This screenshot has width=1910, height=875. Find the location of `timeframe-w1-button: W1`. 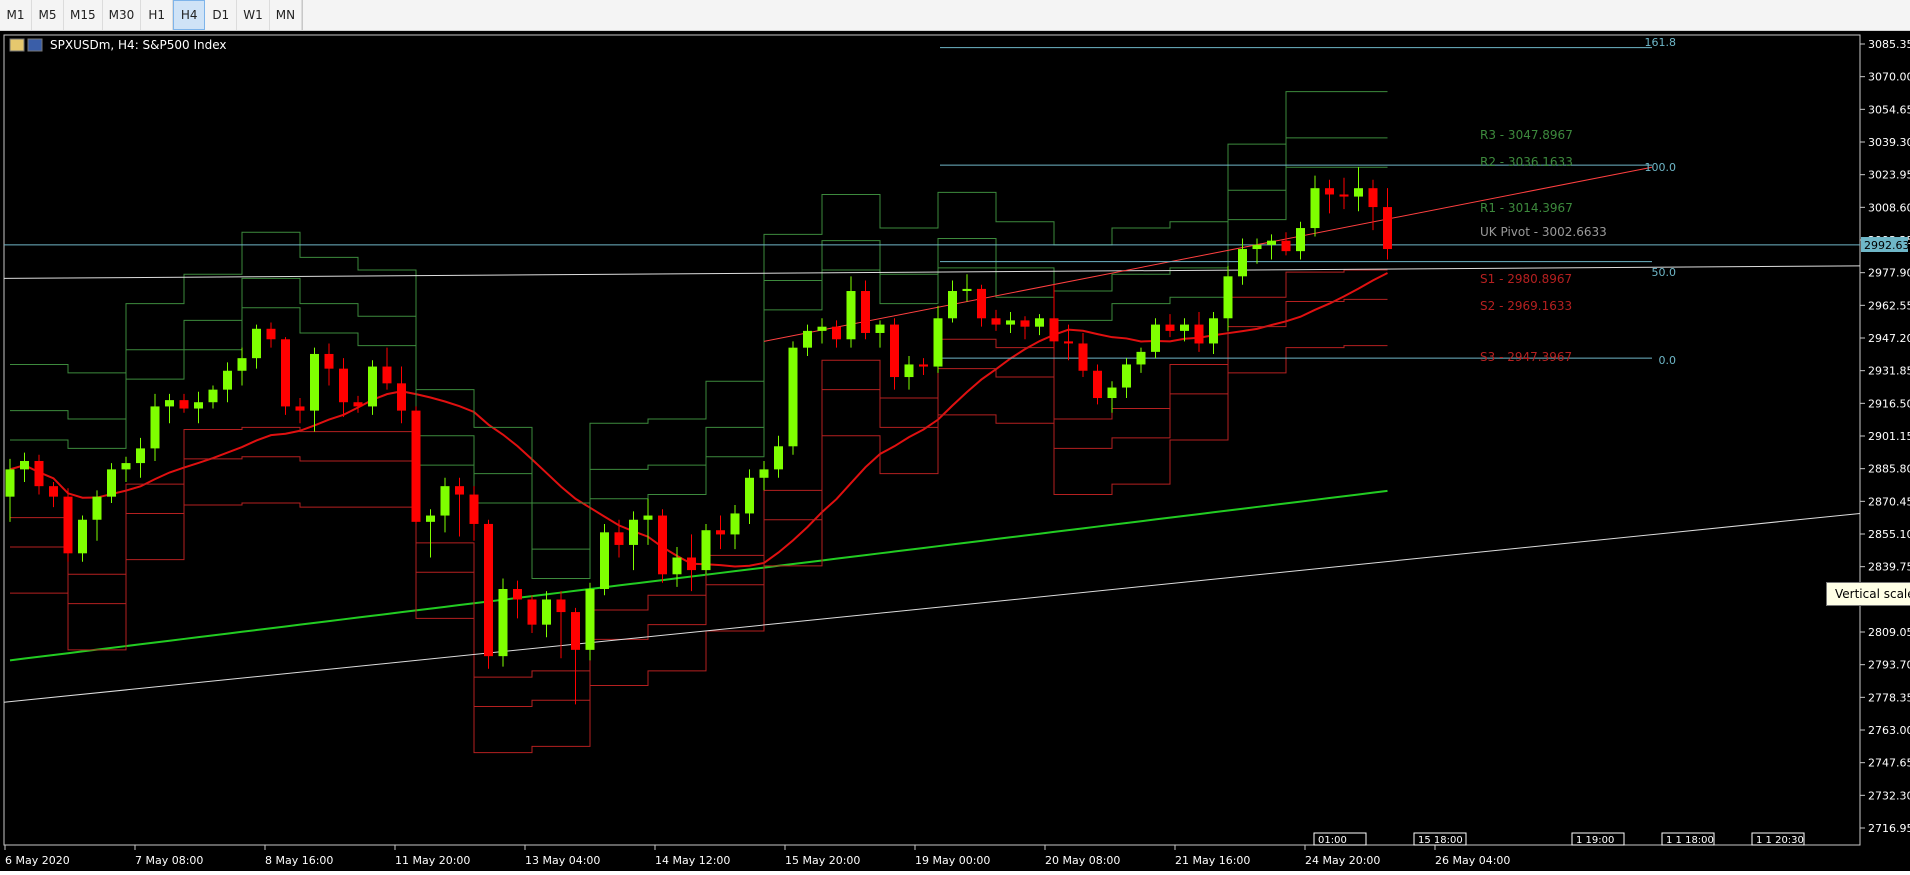

timeframe-w1-button: W1 is located at coordinates (253, 15).